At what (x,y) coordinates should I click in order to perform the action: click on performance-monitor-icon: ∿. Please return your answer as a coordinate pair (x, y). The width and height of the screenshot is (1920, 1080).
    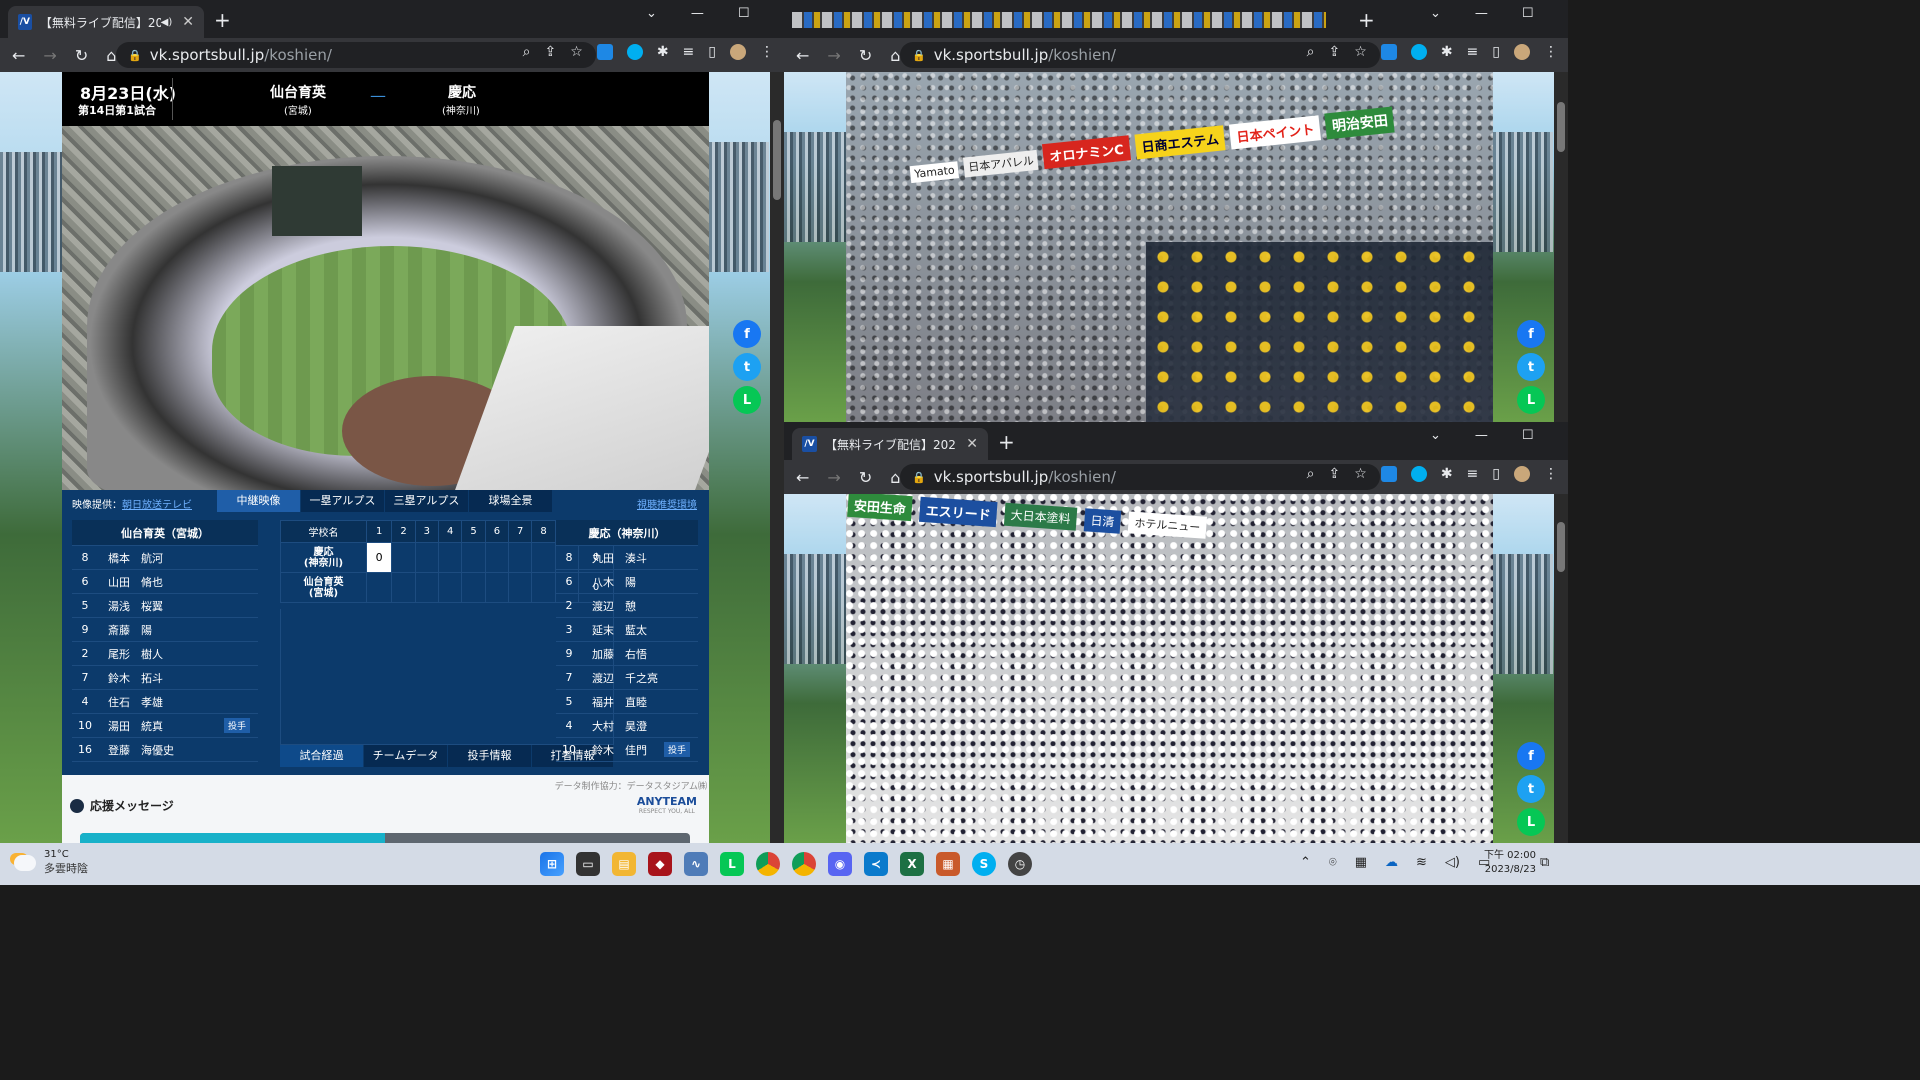
    Looking at the image, I should click on (696, 864).